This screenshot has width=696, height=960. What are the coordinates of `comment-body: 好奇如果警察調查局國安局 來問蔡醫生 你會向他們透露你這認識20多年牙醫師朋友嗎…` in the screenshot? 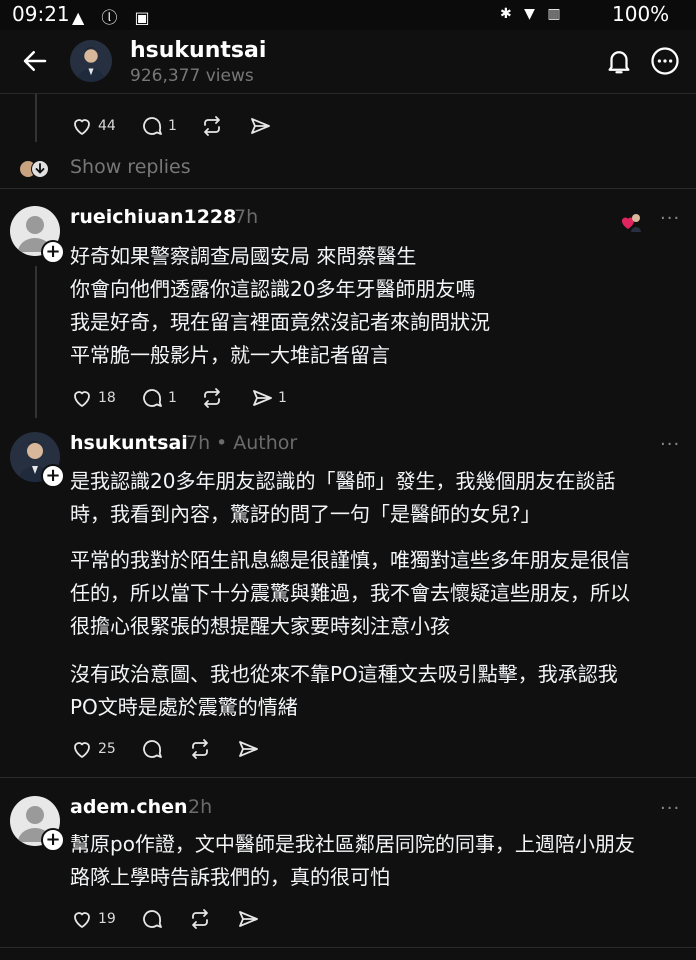 It's located at (380, 306).